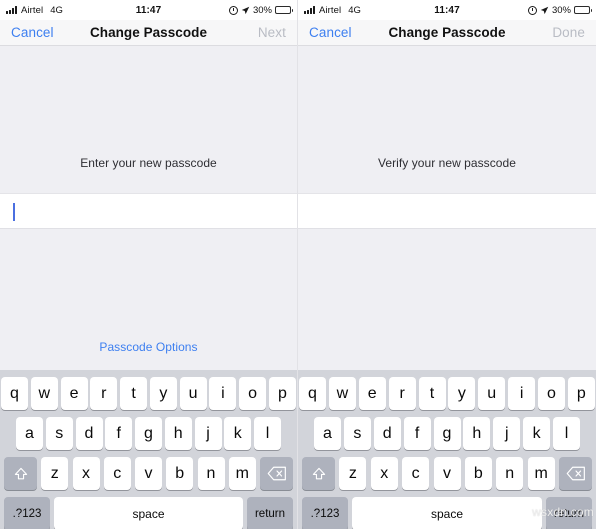 Image resolution: width=596 pixels, height=529 pixels. What do you see at coordinates (148, 163) in the screenshot?
I see `passcode-prompt-label: Enter your new passcode` at bounding box center [148, 163].